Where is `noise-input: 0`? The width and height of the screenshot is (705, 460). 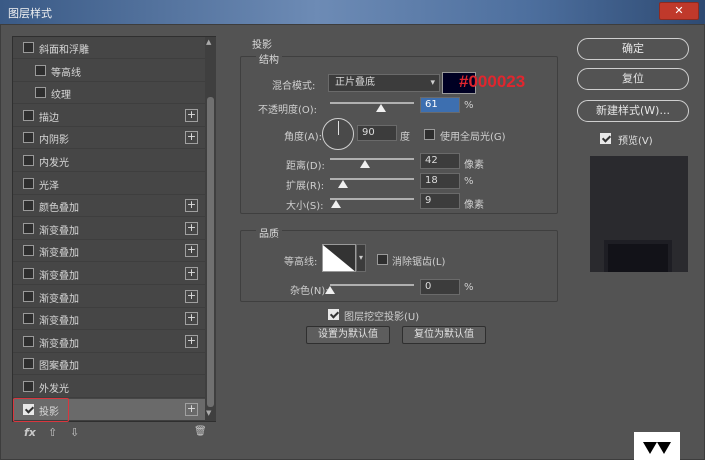
noise-input: 0 is located at coordinates (440, 287).